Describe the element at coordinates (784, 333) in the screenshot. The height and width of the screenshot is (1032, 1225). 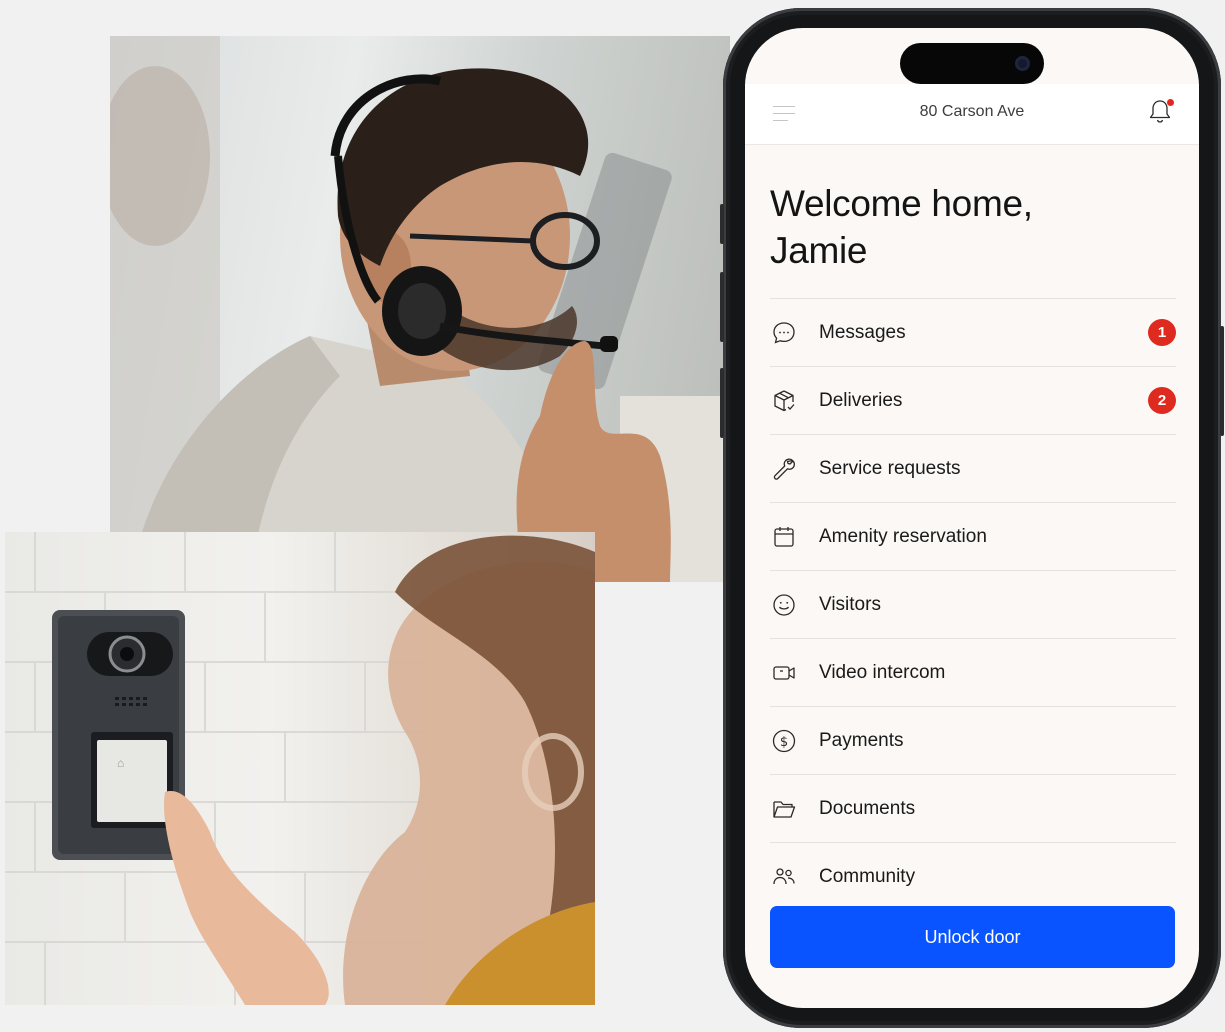
I see `chat-bubble-icon` at that location.